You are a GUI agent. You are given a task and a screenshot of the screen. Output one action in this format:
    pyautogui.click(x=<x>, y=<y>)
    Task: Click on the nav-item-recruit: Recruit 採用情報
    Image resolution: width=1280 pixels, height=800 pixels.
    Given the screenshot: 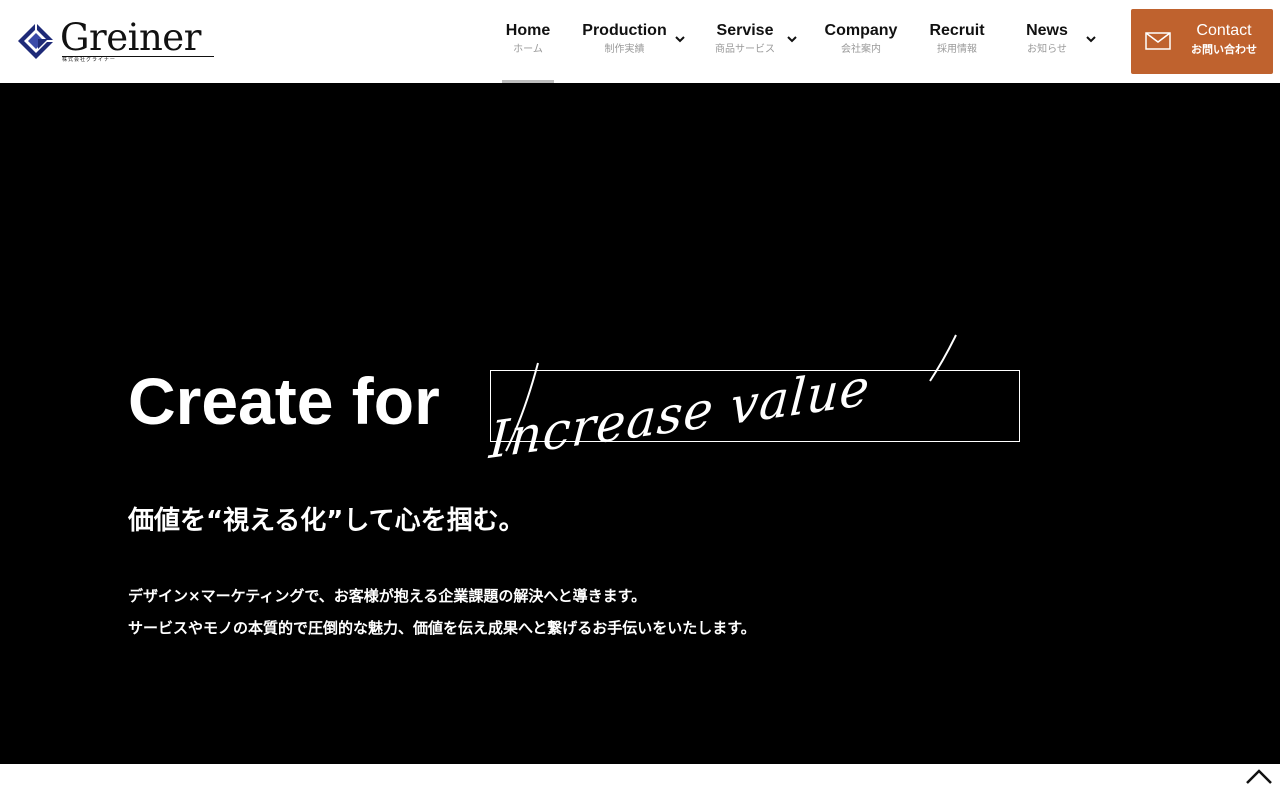 What is the action you would take?
    pyautogui.click(x=957, y=51)
    